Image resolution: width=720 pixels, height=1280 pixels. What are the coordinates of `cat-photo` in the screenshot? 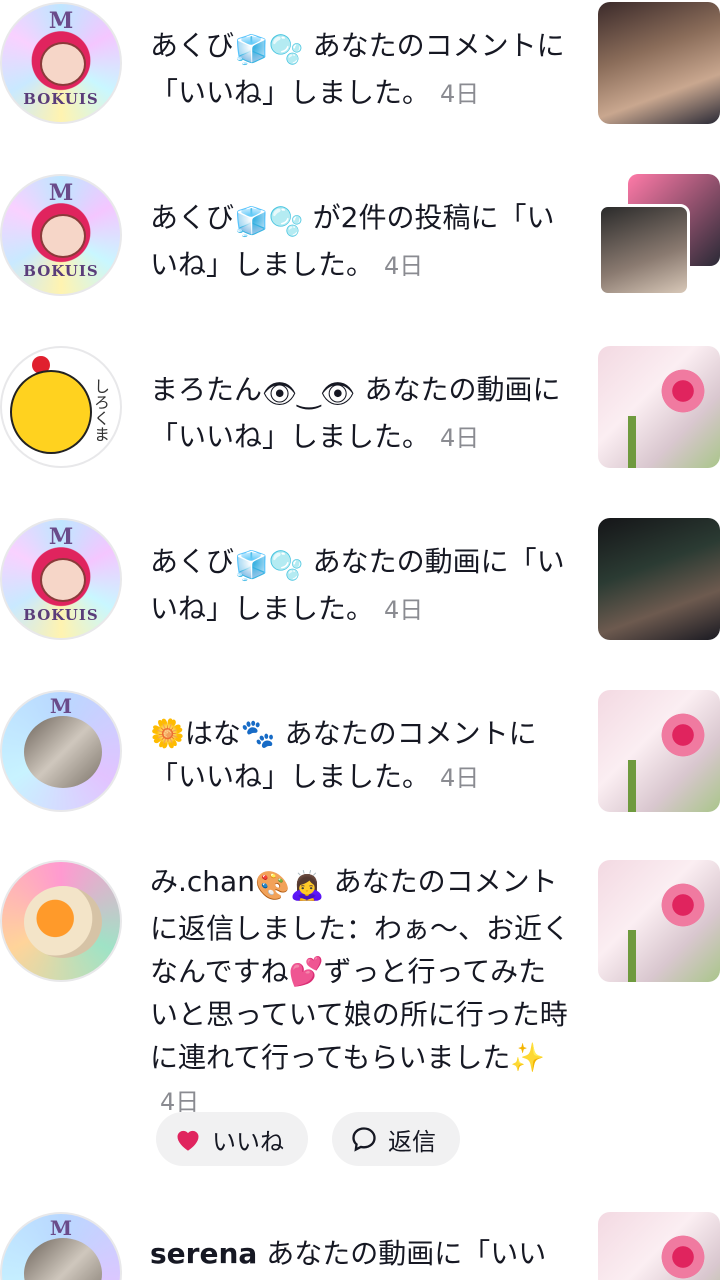 It's located at (63, 752).